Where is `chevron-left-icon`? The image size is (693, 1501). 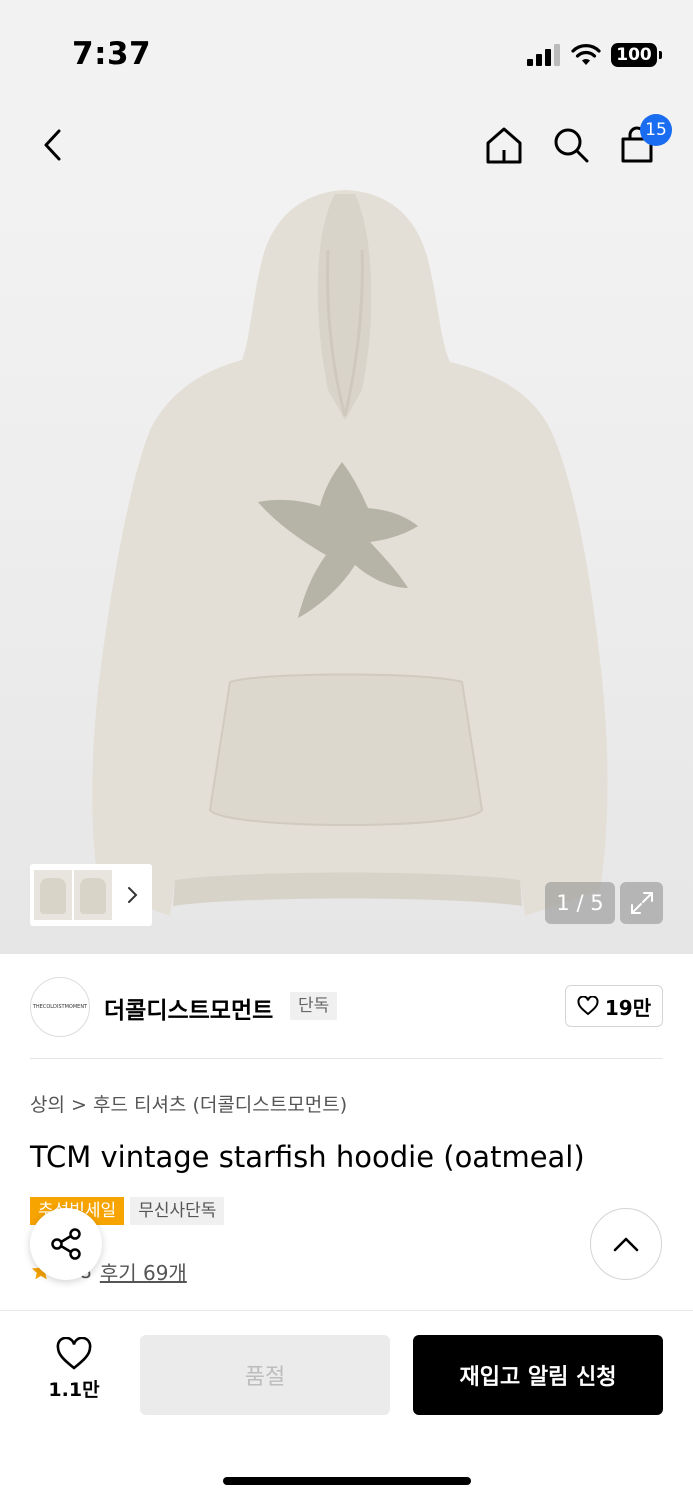
chevron-left-icon is located at coordinates (52, 145).